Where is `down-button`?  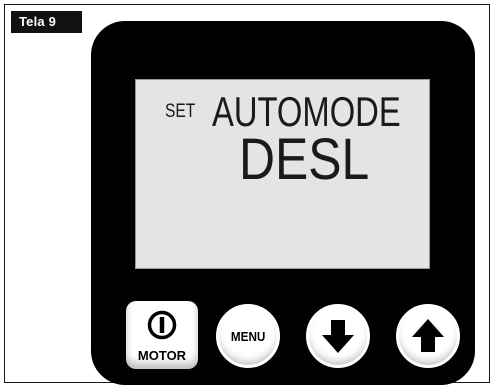
down-button is located at coordinates (338, 336).